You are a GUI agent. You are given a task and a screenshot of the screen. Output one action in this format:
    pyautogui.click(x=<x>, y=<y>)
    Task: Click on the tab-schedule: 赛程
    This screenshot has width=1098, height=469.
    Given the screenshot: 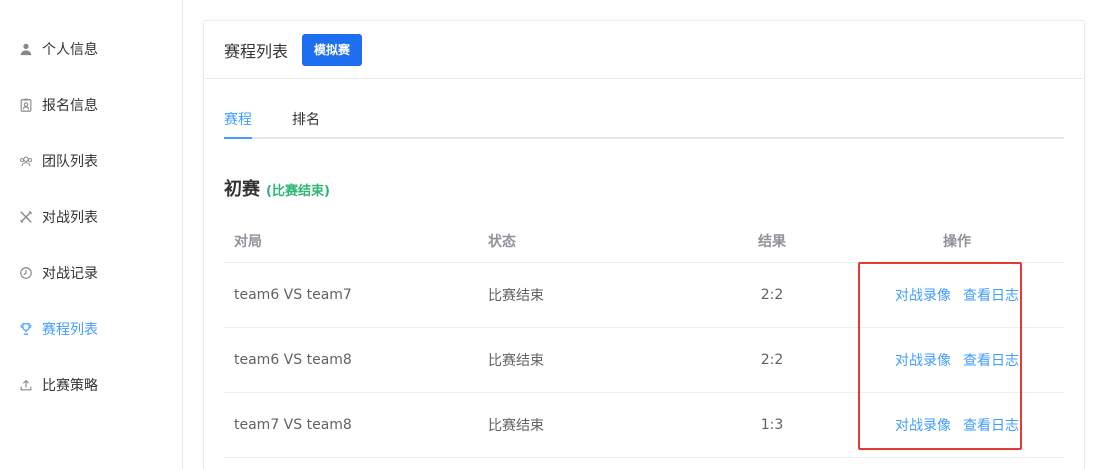 What is the action you would take?
    pyautogui.click(x=238, y=119)
    